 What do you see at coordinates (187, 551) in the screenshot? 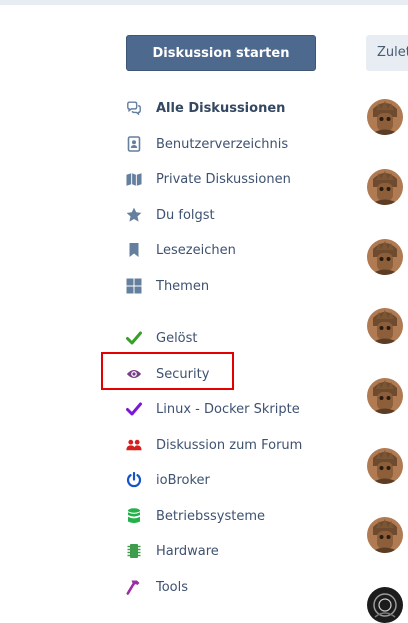
I see `nav-label: Hardware` at bounding box center [187, 551].